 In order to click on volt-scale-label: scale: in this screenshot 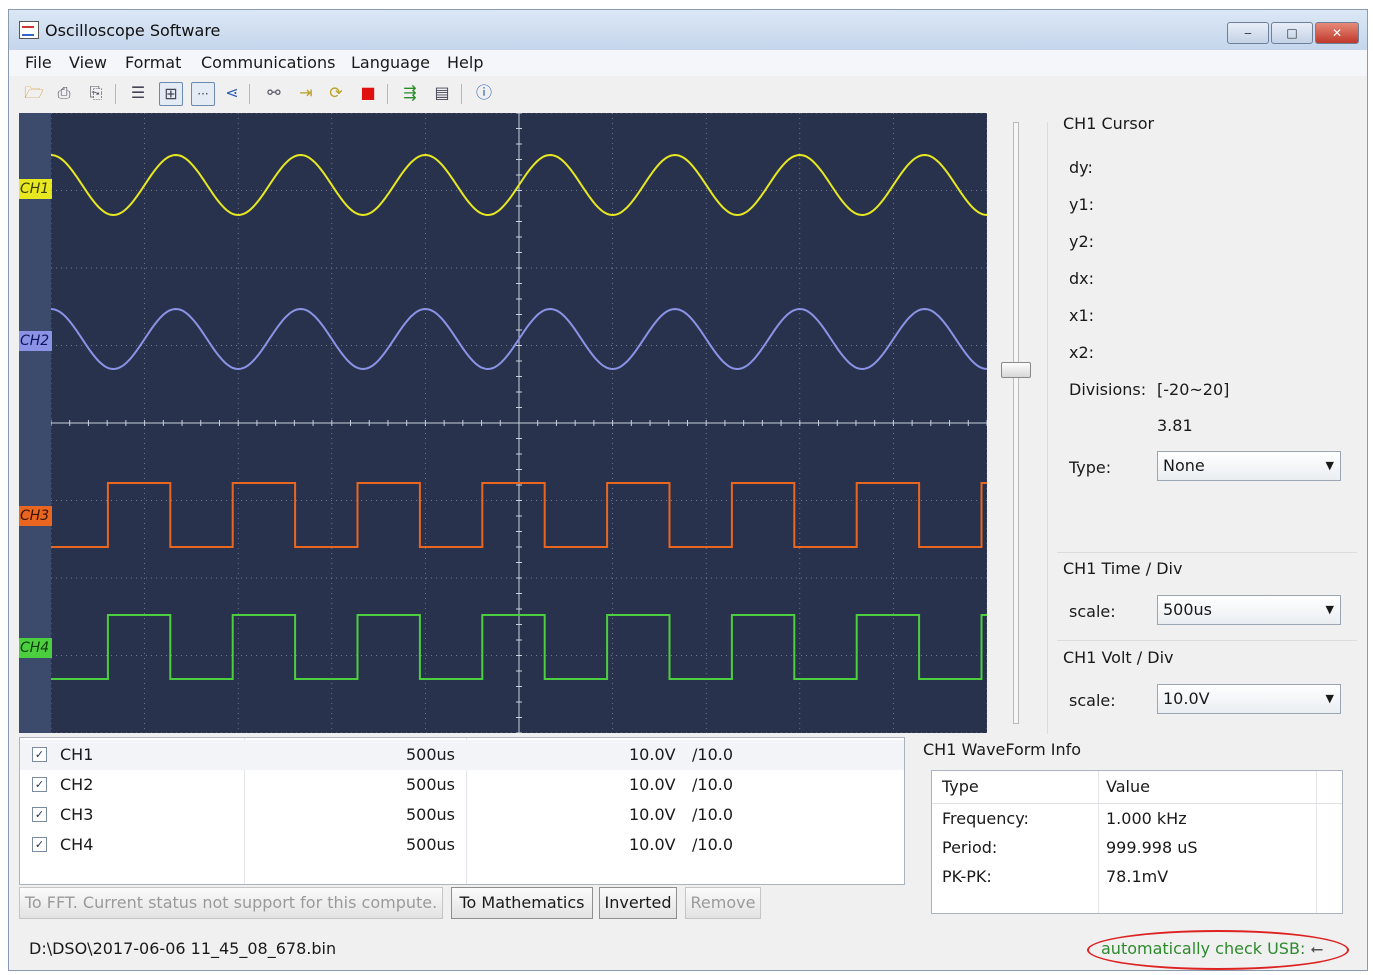, I will do `click(1092, 700)`.